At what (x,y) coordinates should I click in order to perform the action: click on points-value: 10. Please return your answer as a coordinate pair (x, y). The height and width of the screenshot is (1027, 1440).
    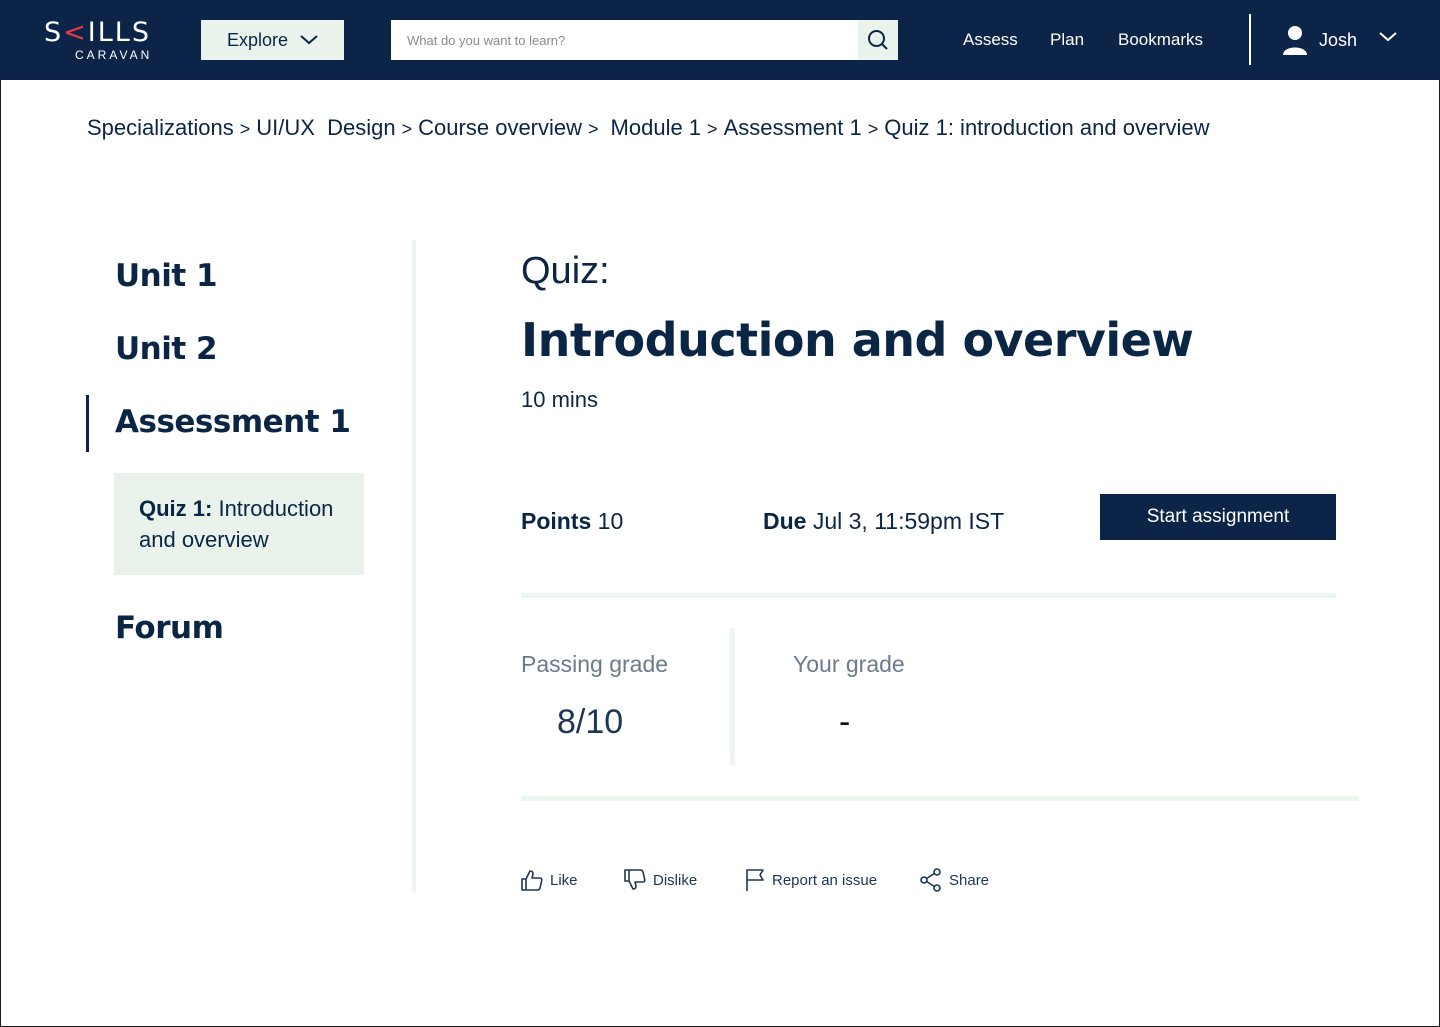
    Looking at the image, I should click on (610, 521).